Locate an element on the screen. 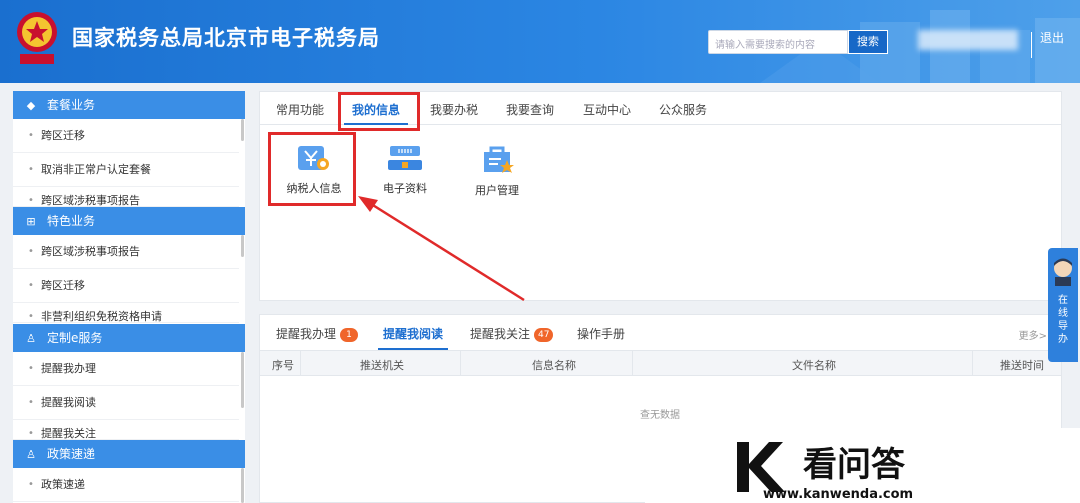  guide-char: 办 is located at coordinates (1063, 339).